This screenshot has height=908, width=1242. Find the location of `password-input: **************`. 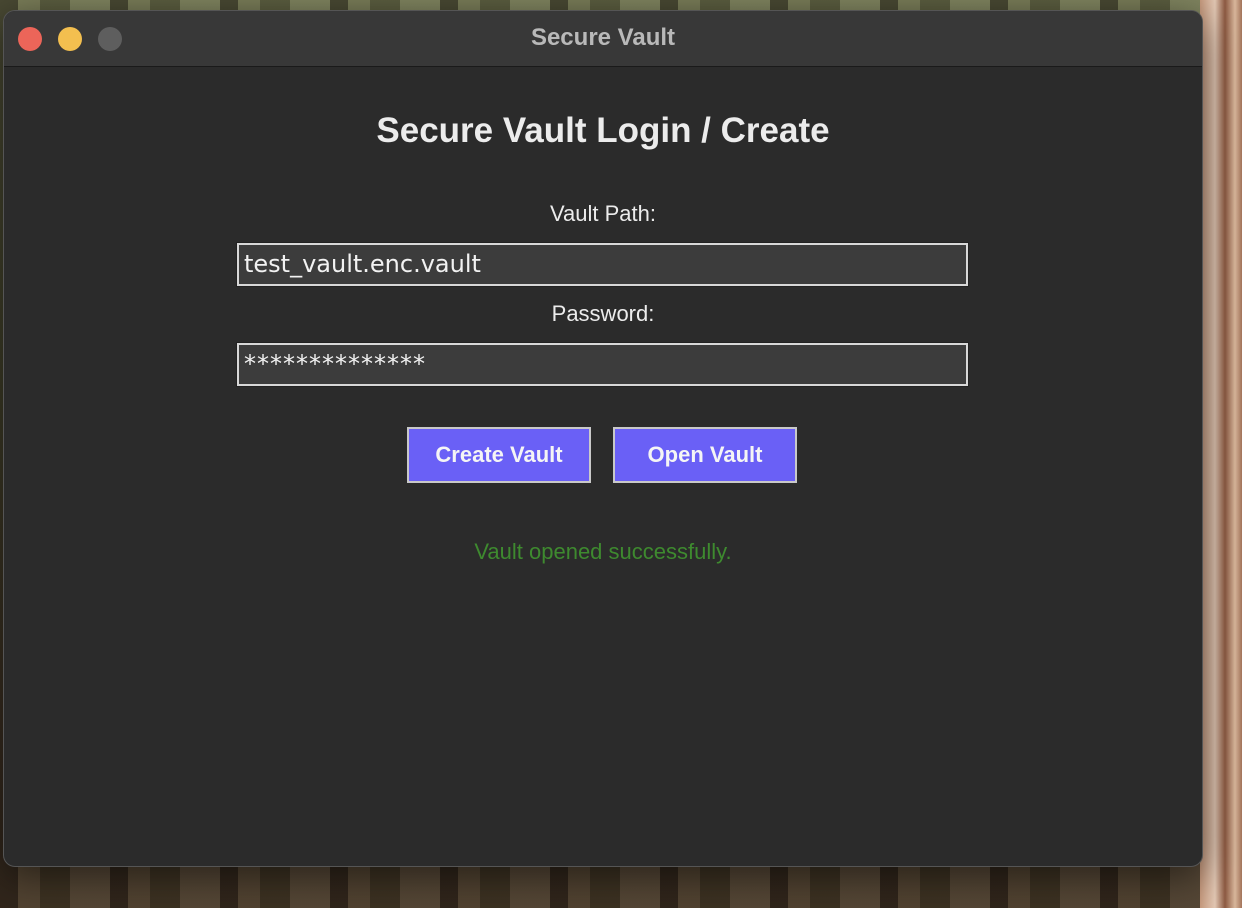

password-input: ************** is located at coordinates (602, 364).